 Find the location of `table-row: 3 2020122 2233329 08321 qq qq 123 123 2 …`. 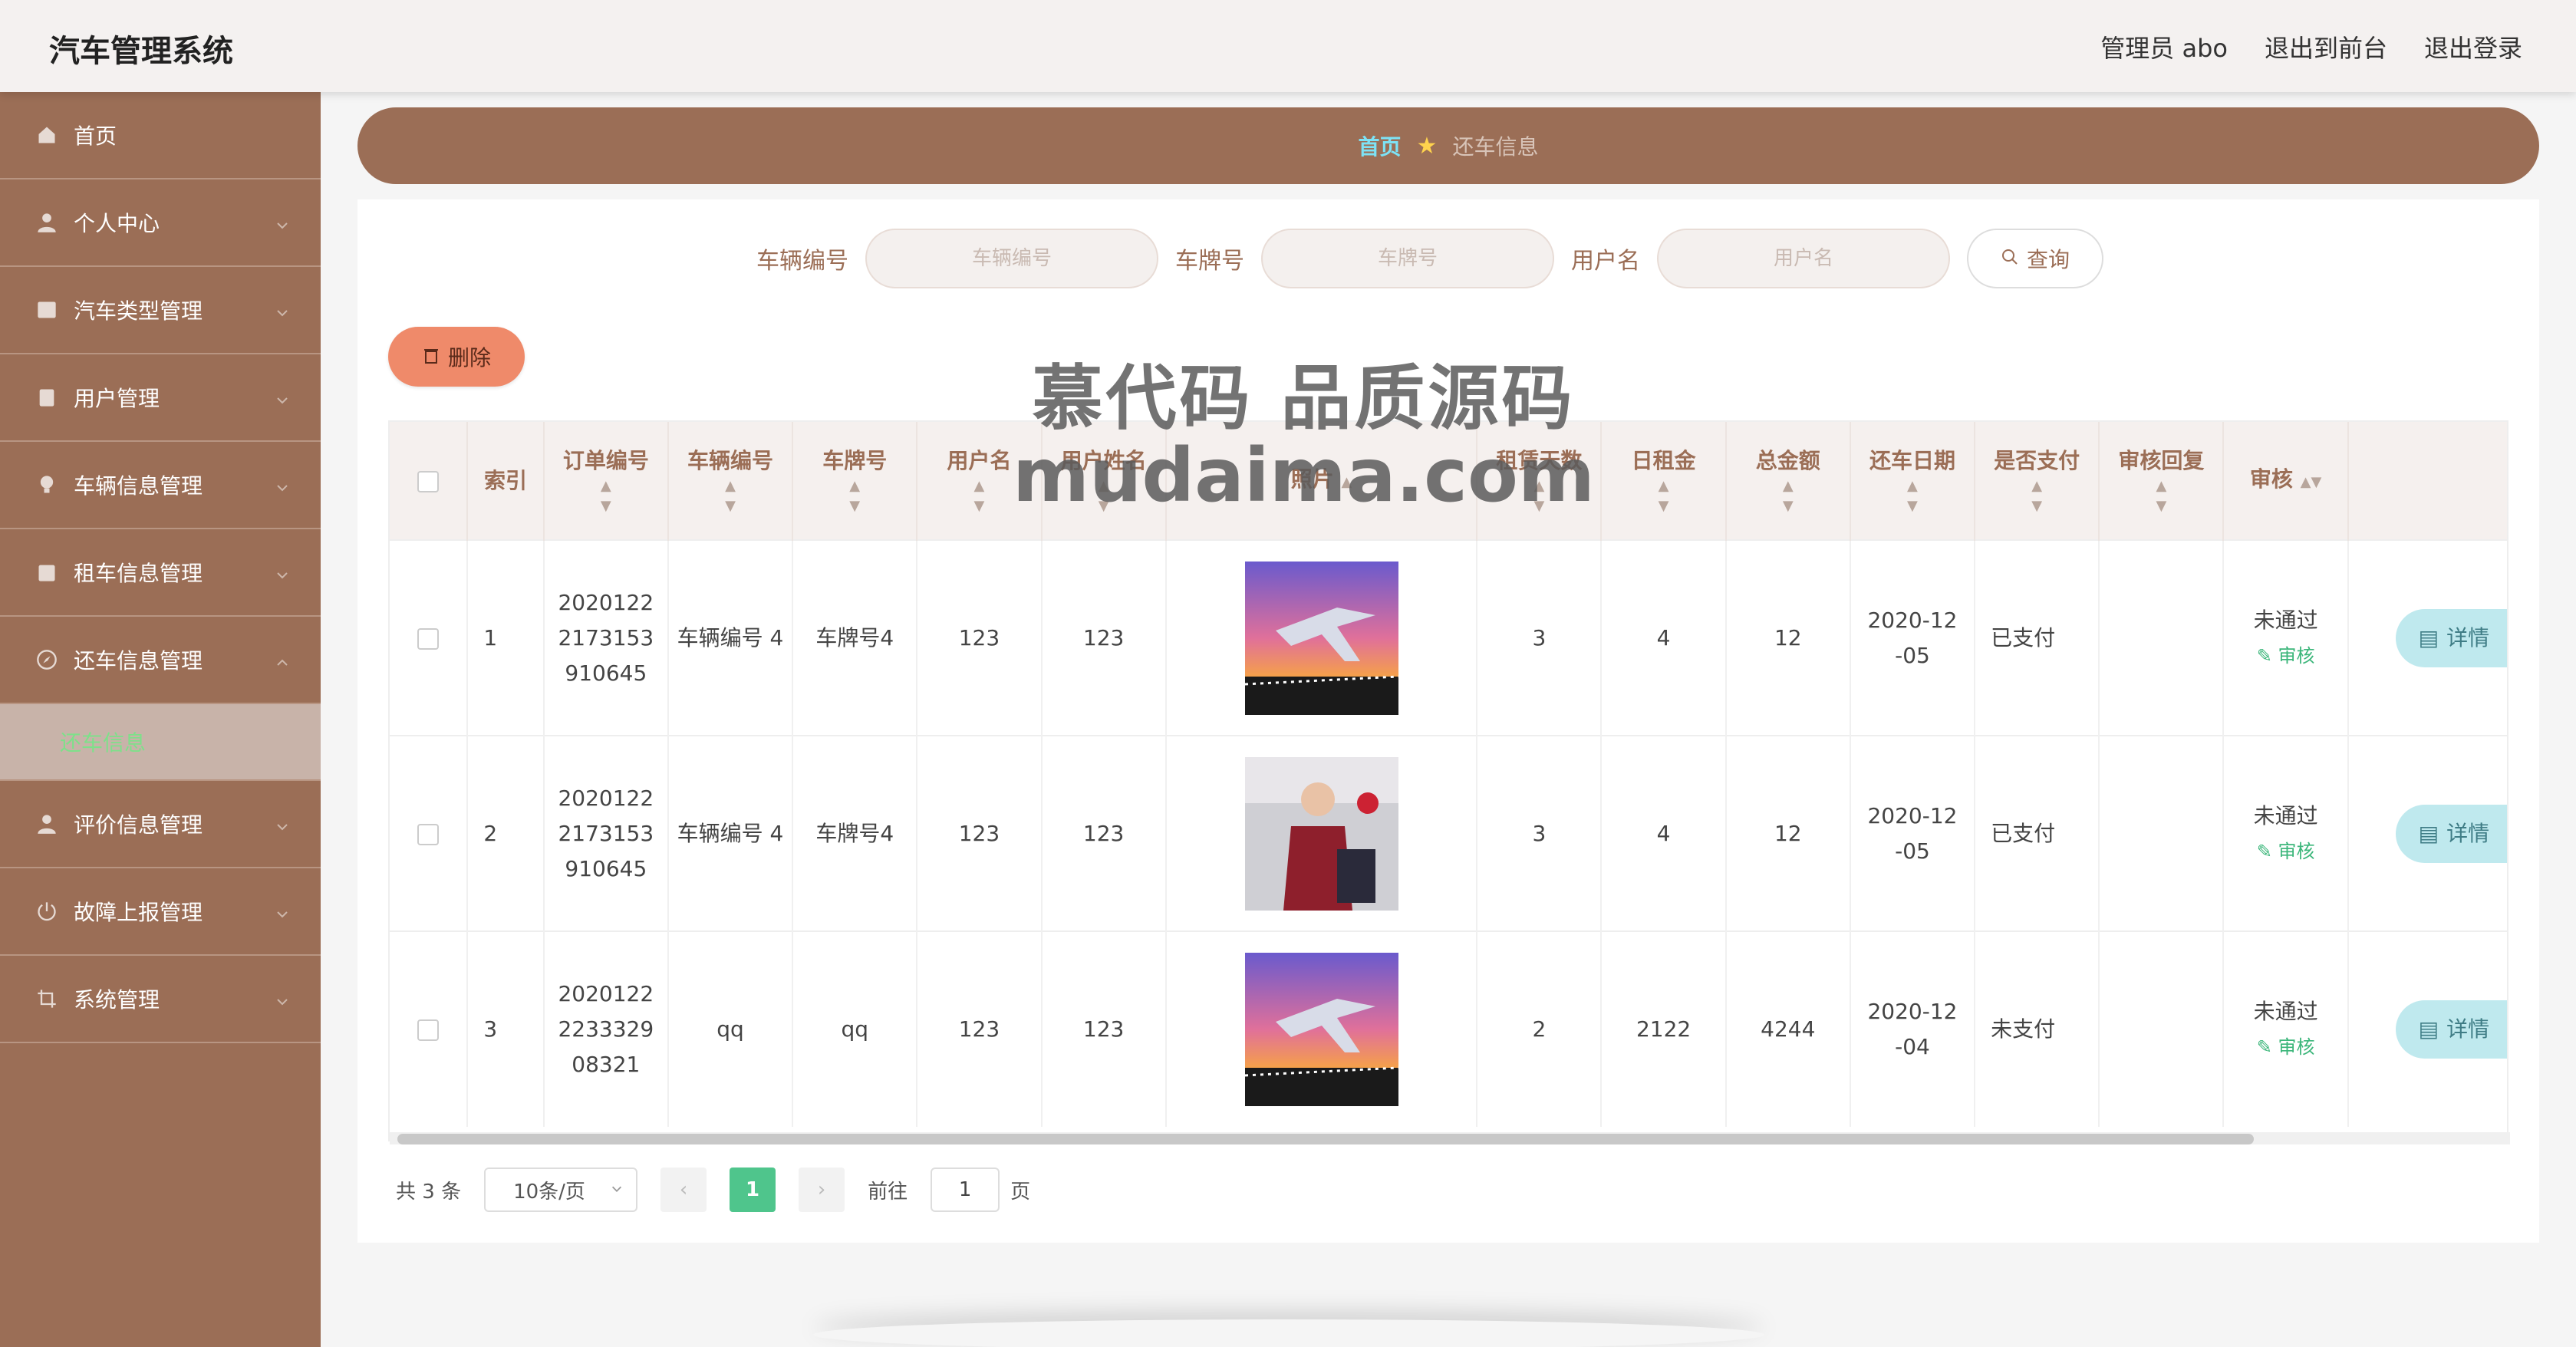

table-row: 3 2020122 2233329 08321 qq qq 123 123 2 … is located at coordinates (1448, 1029).